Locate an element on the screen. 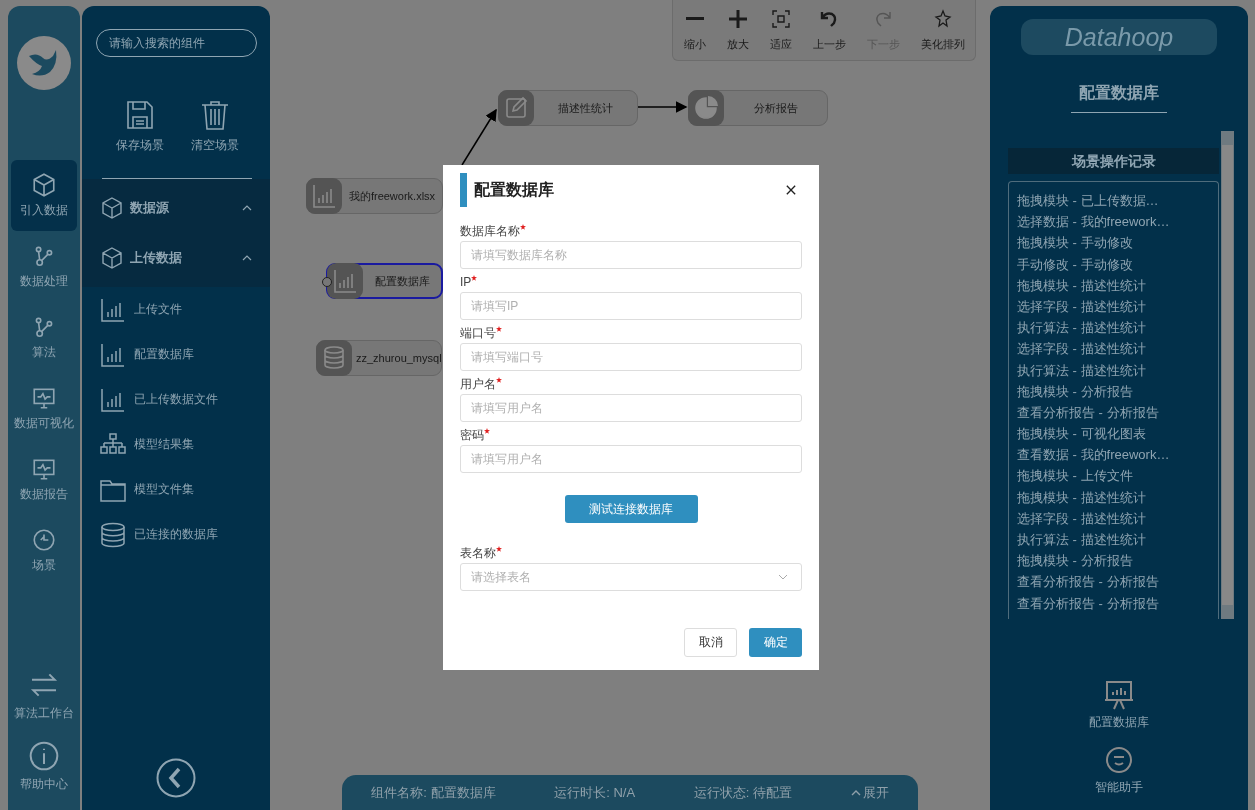 The image size is (1255, 810). rail-item: 引入数据 is located at coordinates (44, 195).